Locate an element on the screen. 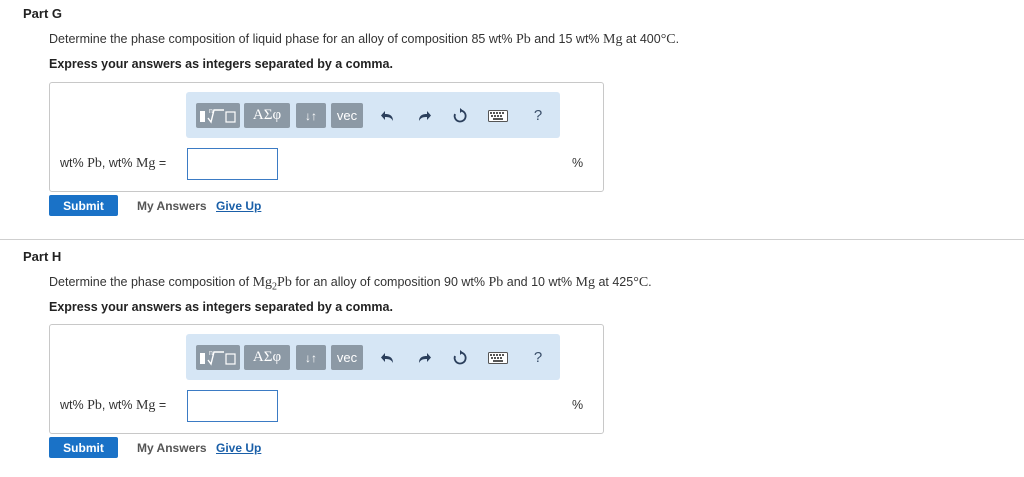  question-part: for an alloy of composition 90 wt% is located at coordinates (390, 282).